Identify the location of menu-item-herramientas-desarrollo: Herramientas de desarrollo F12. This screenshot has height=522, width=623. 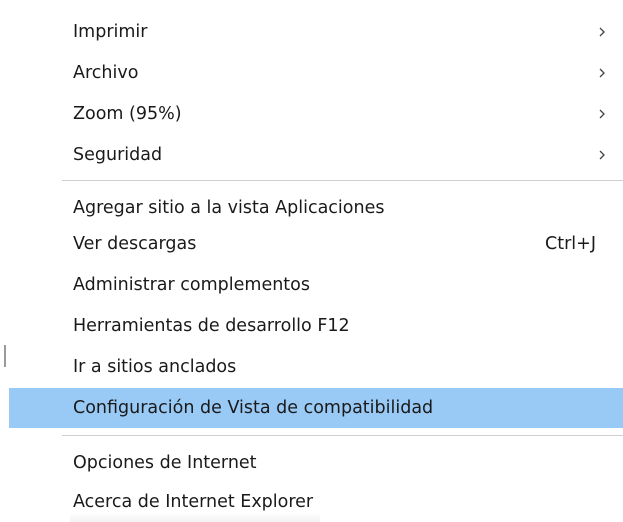
(316, 326).